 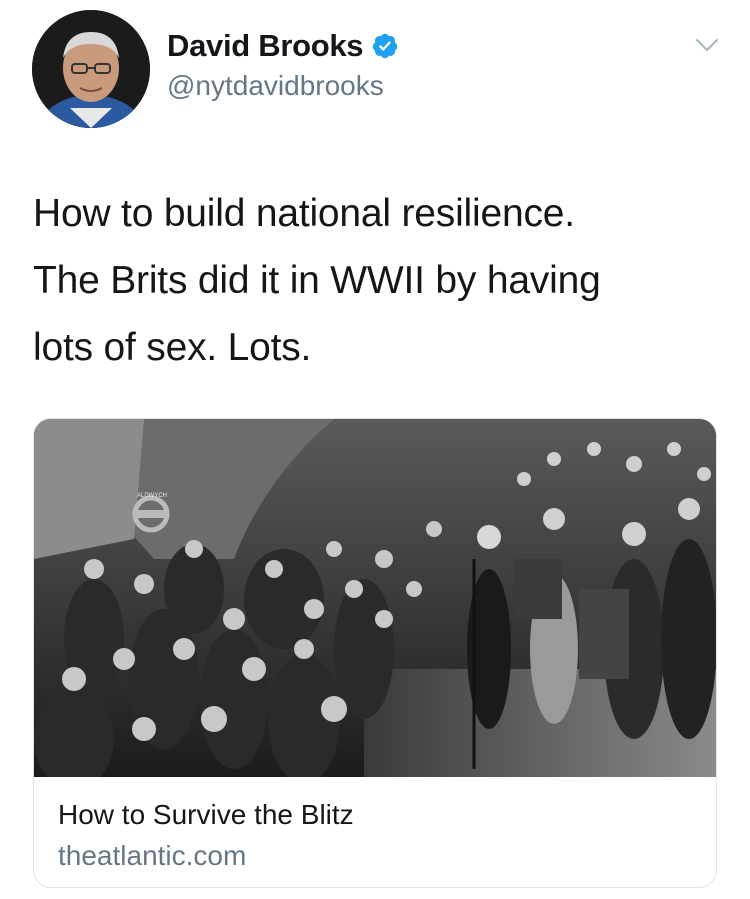 I want to click on author-handle: @nytdavidbrooks, so click(x=275, y=86).